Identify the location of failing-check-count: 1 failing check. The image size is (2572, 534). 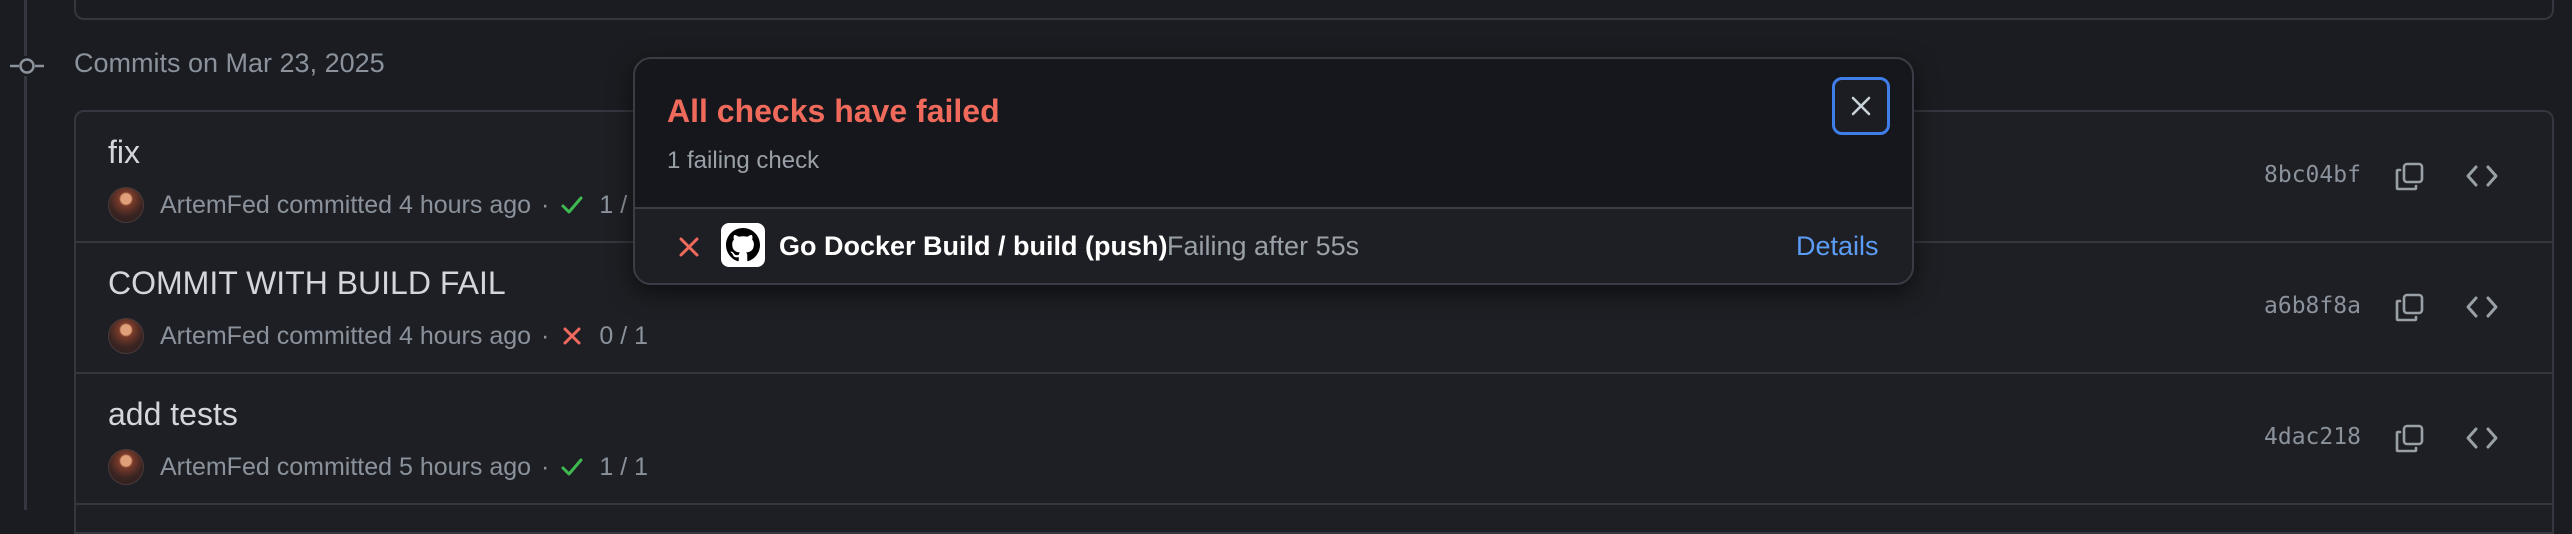
(743, 160).